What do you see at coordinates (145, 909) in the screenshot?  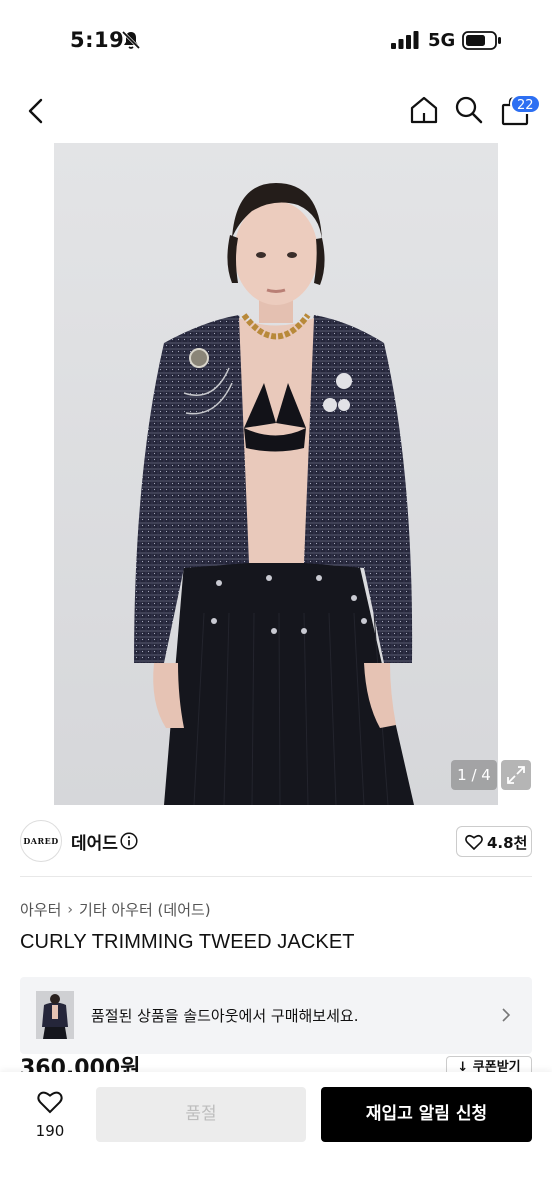 I see `breadcrumb-subcategory: 기타 아우터 (데어드)` at bounding box center [145, 909].